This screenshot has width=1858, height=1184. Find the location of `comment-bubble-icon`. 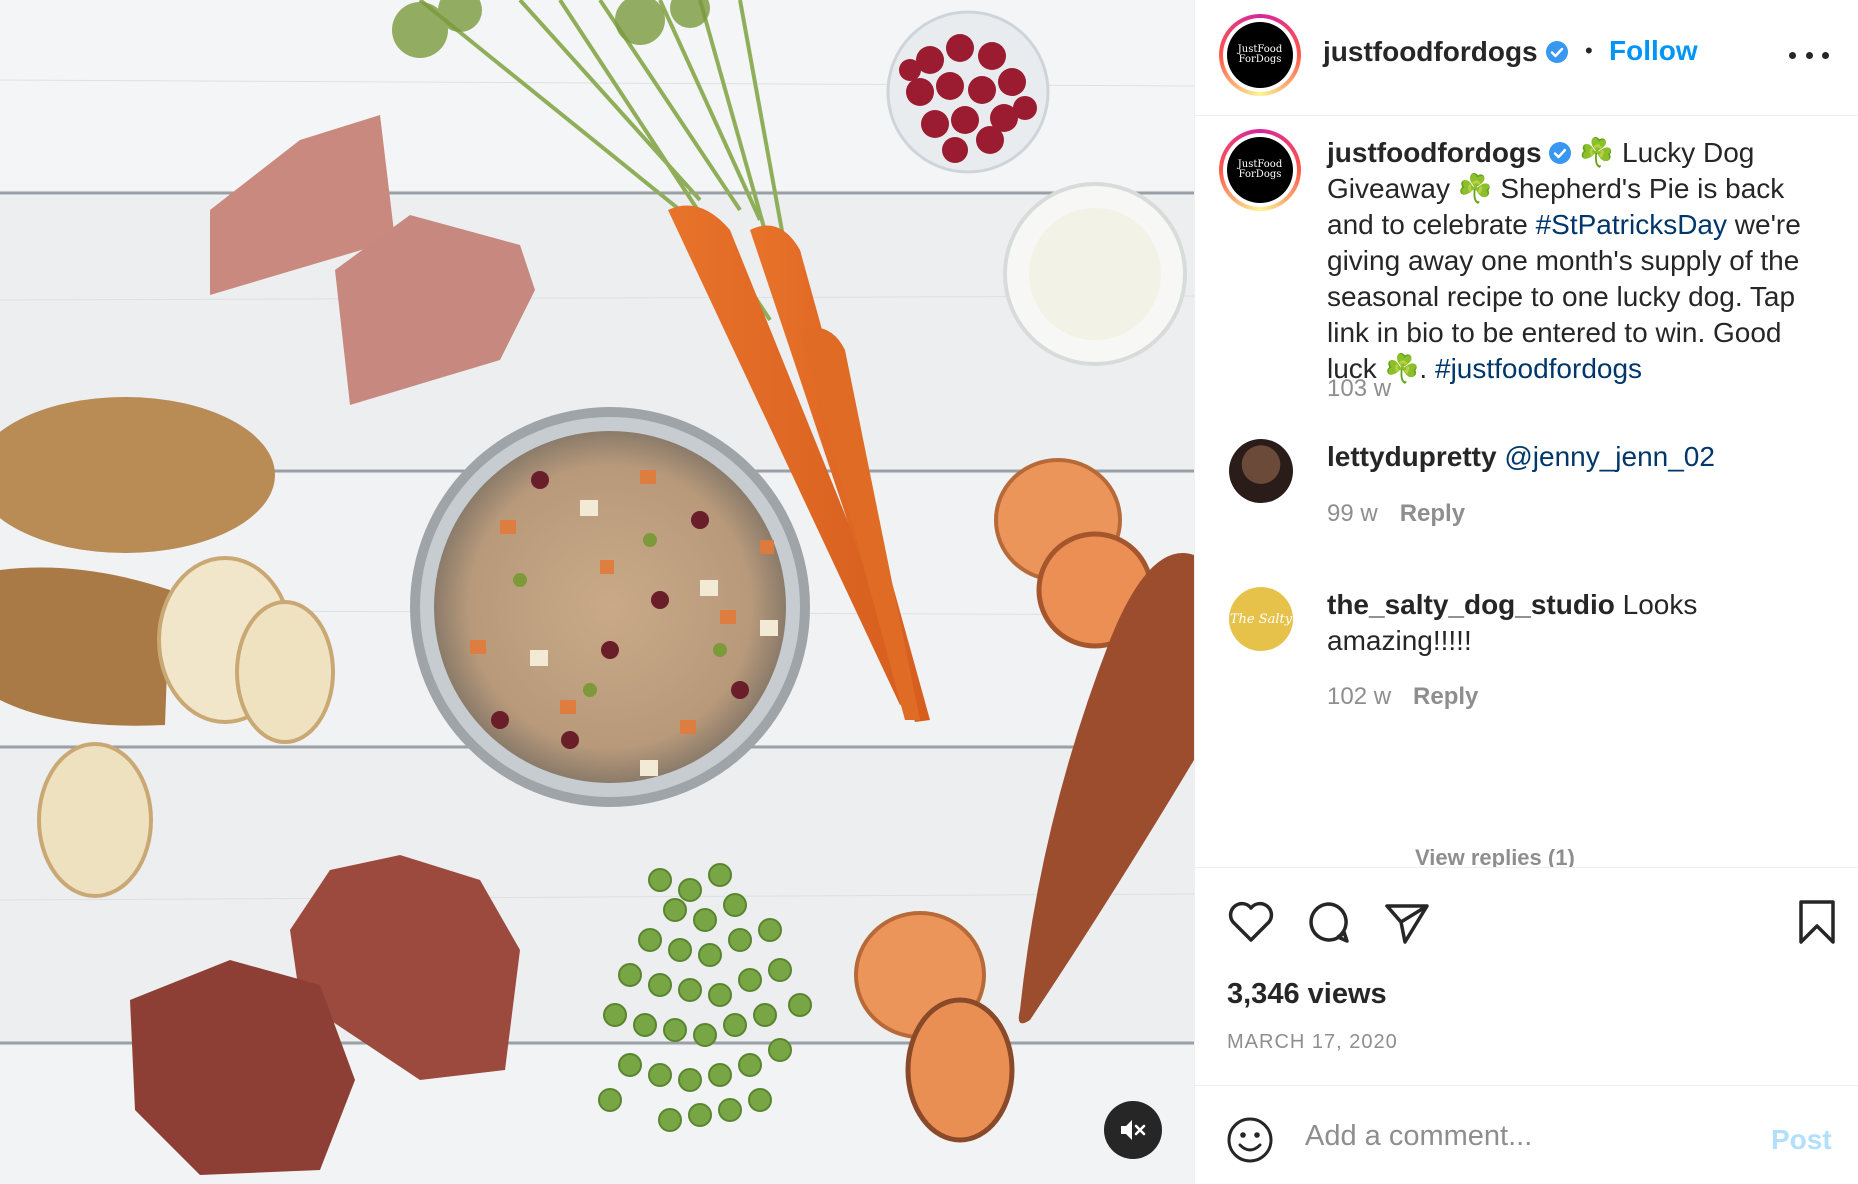

comment-bubble-icon is located at coordinates (1329, 922).